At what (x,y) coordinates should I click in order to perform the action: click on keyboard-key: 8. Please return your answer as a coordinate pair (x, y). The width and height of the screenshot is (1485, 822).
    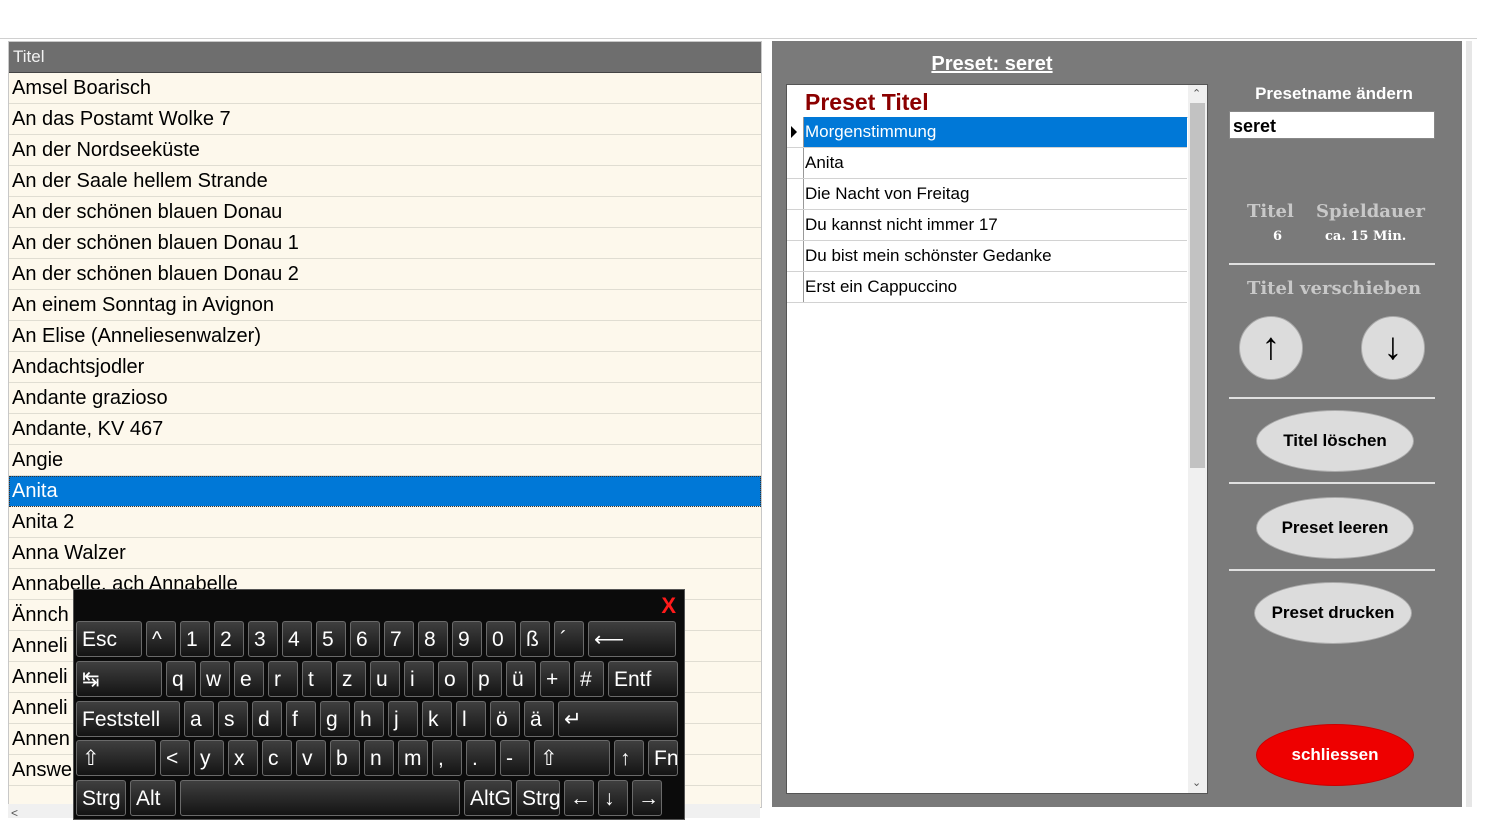
    Looking at the image, I should click on (433, 639).